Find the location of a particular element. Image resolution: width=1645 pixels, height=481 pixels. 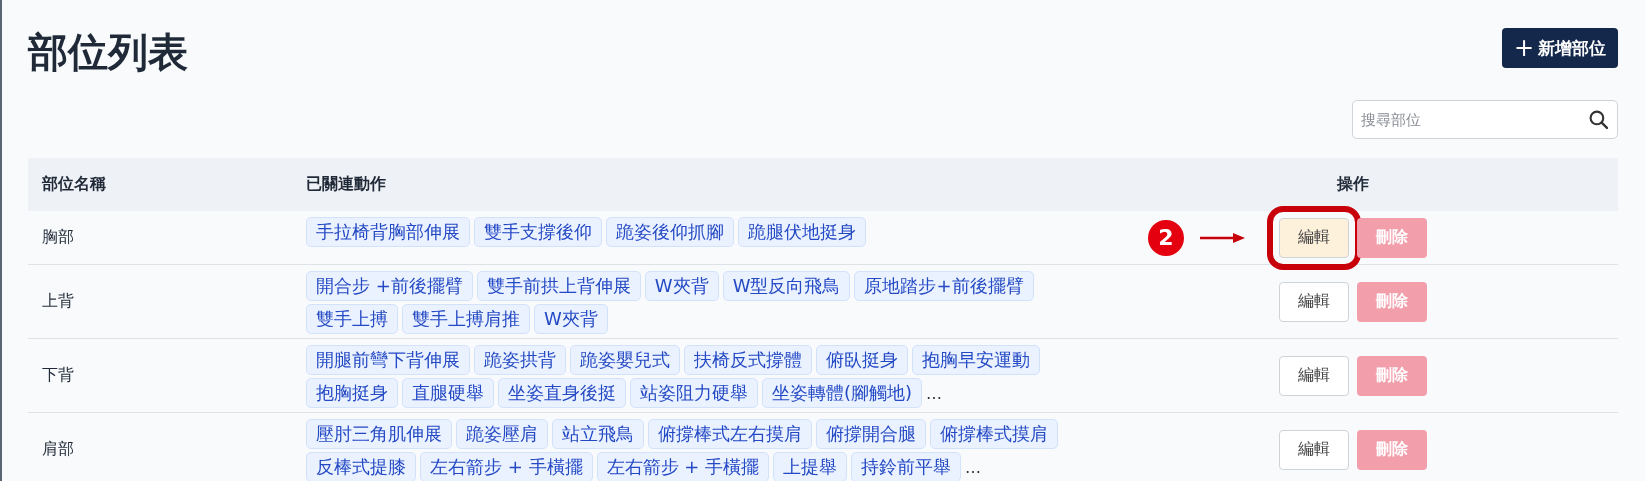

part-name: 下背 is located at coordinates (58, 375).